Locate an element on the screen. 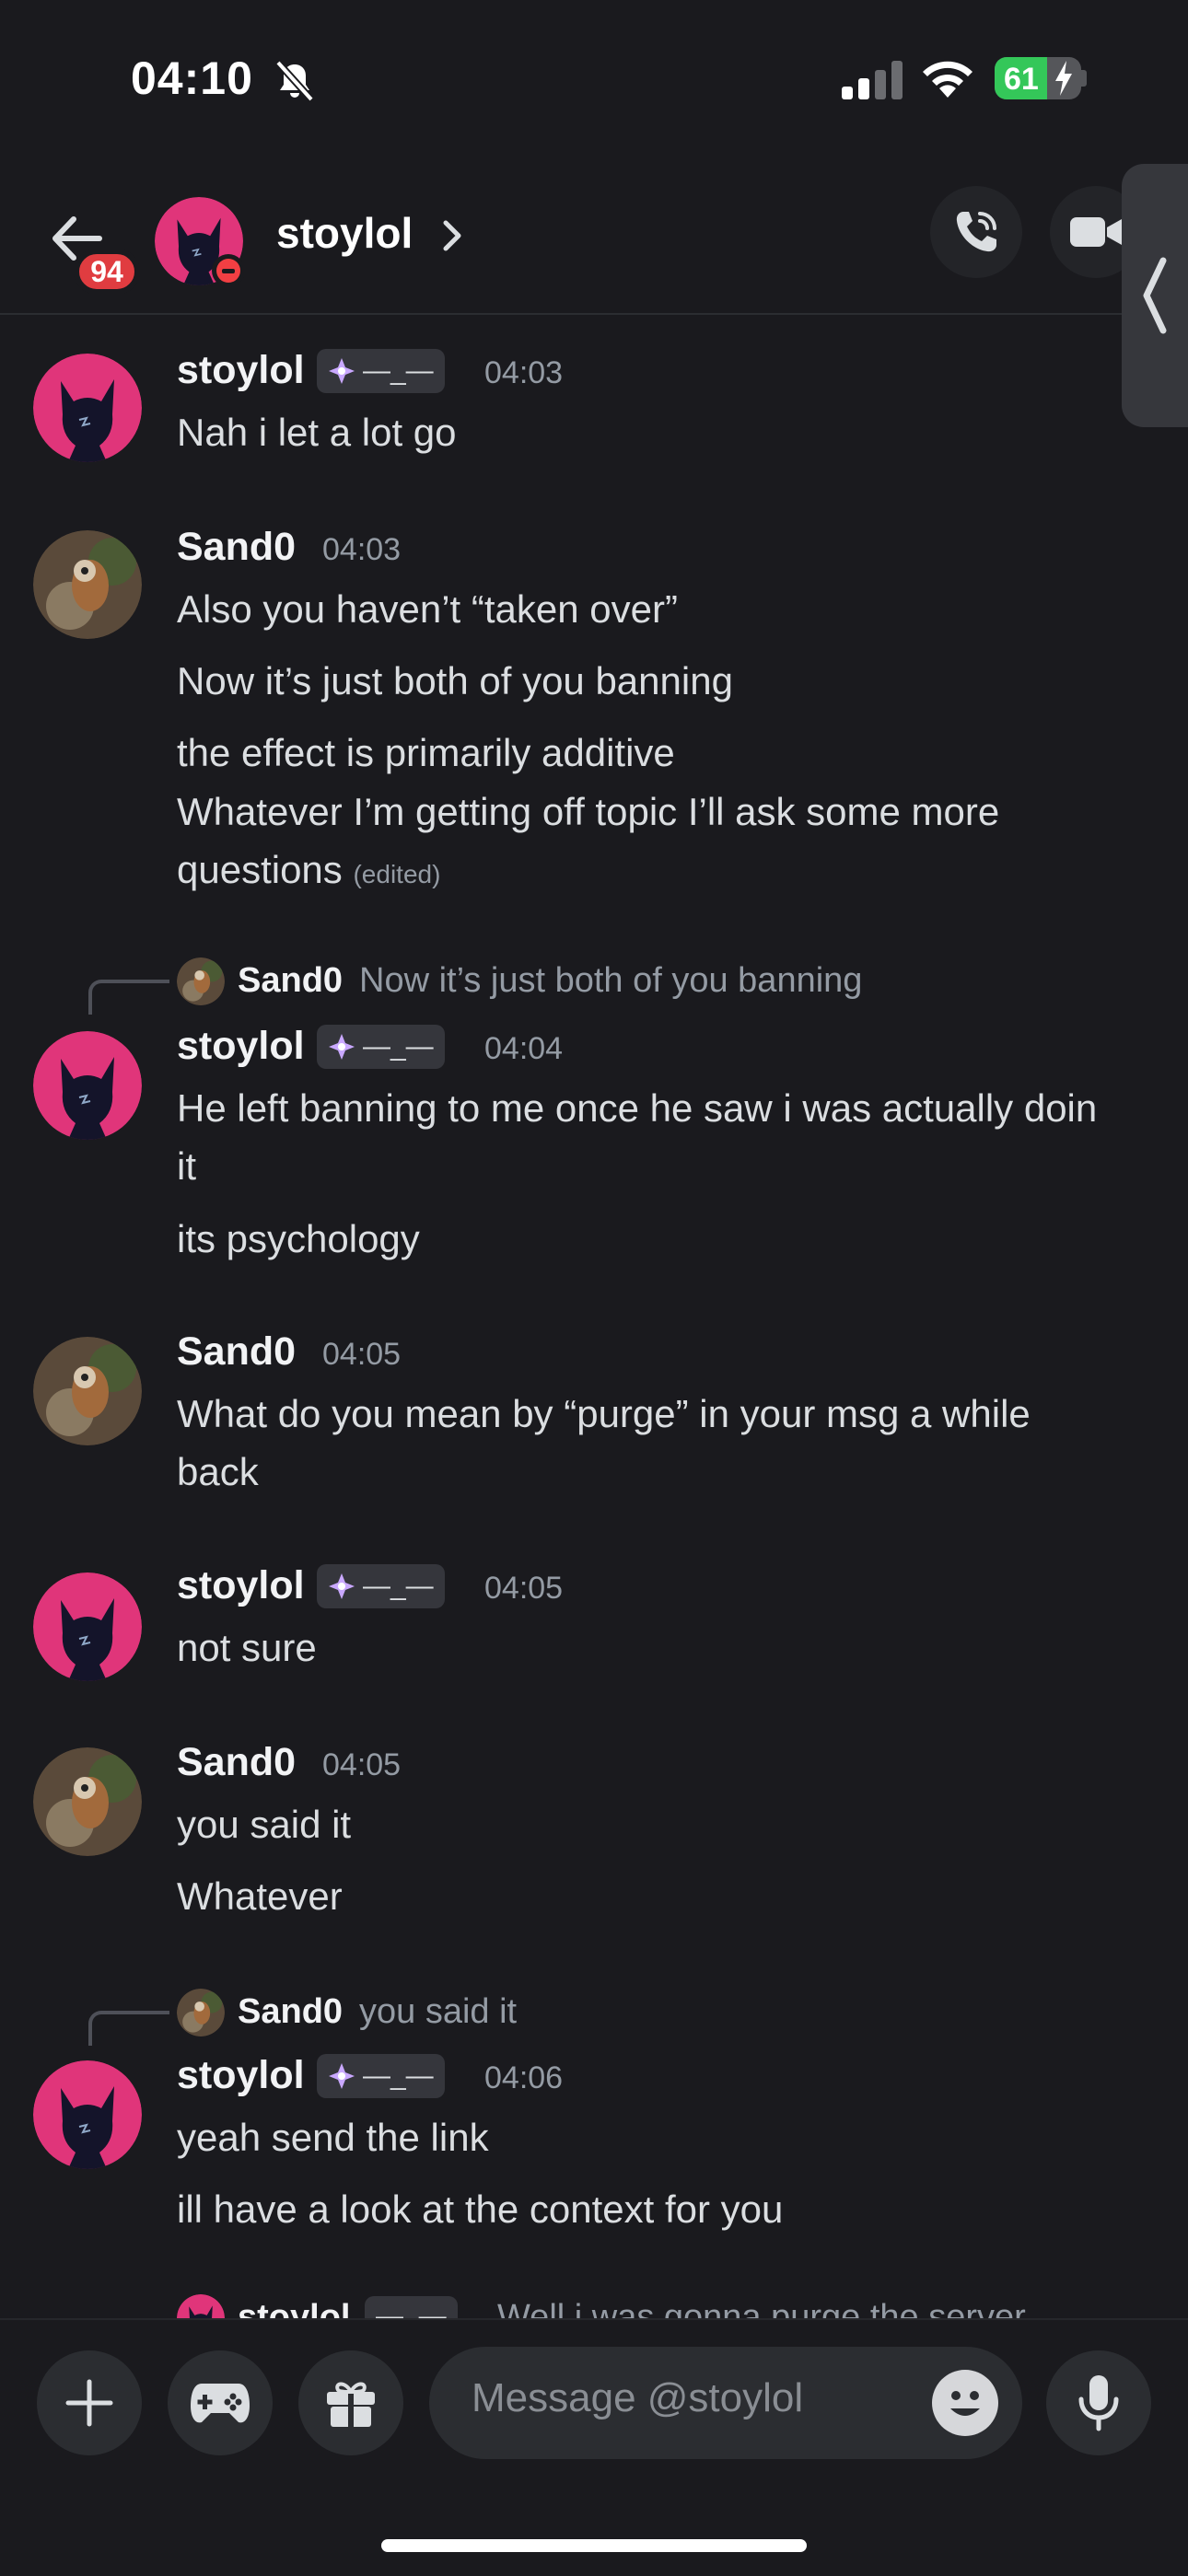 The width and height of the screenshot is (1188, 2576). home-indicator is located at coordinates (594, 2545).